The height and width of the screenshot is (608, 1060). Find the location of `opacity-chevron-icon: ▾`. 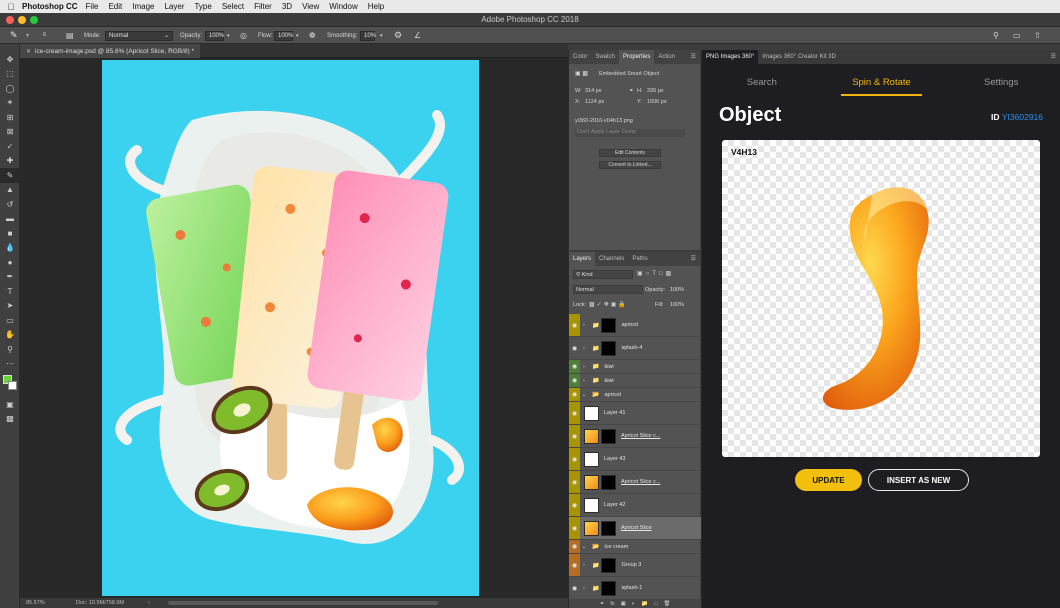

opacity-chevron-icon: ▾ is located at coordinates (228, 35).